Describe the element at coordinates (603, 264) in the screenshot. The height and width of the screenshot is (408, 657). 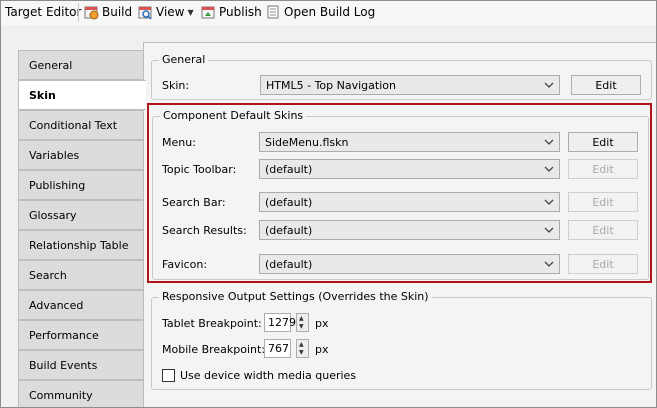
I see `favicon-edit-button: Edit` at that location.